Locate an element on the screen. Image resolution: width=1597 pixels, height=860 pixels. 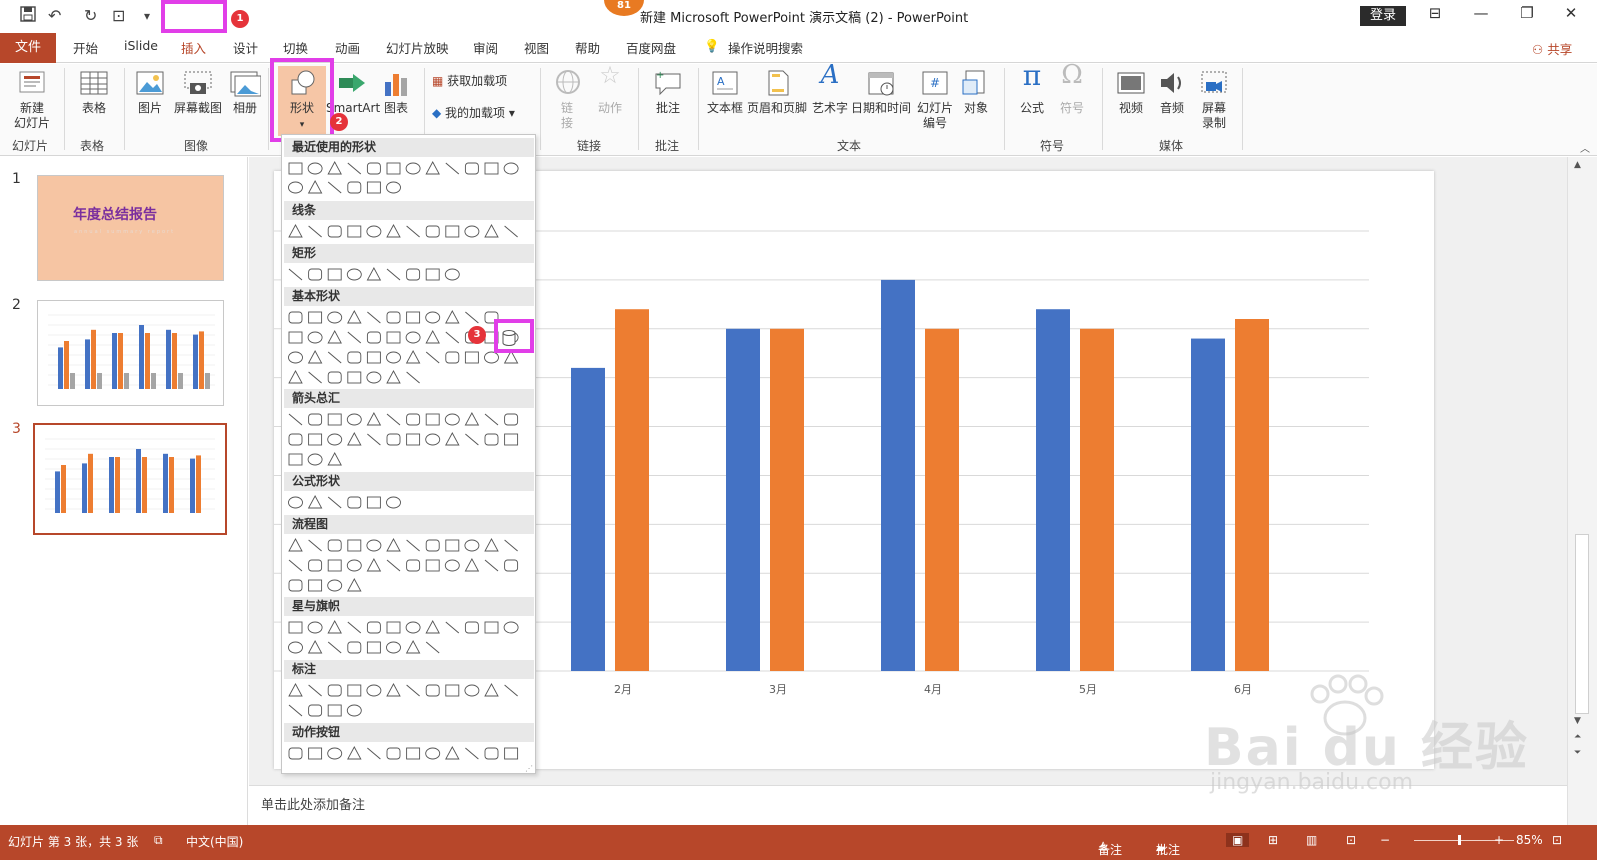
save-icon is located at coordinates (28, 16).